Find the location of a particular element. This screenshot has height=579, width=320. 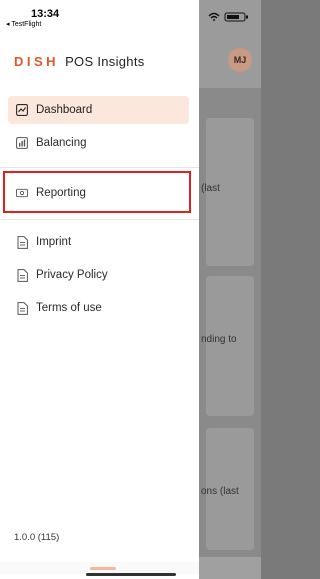

nav-item-balancing: Balancing is located at coordinates (98, 143).